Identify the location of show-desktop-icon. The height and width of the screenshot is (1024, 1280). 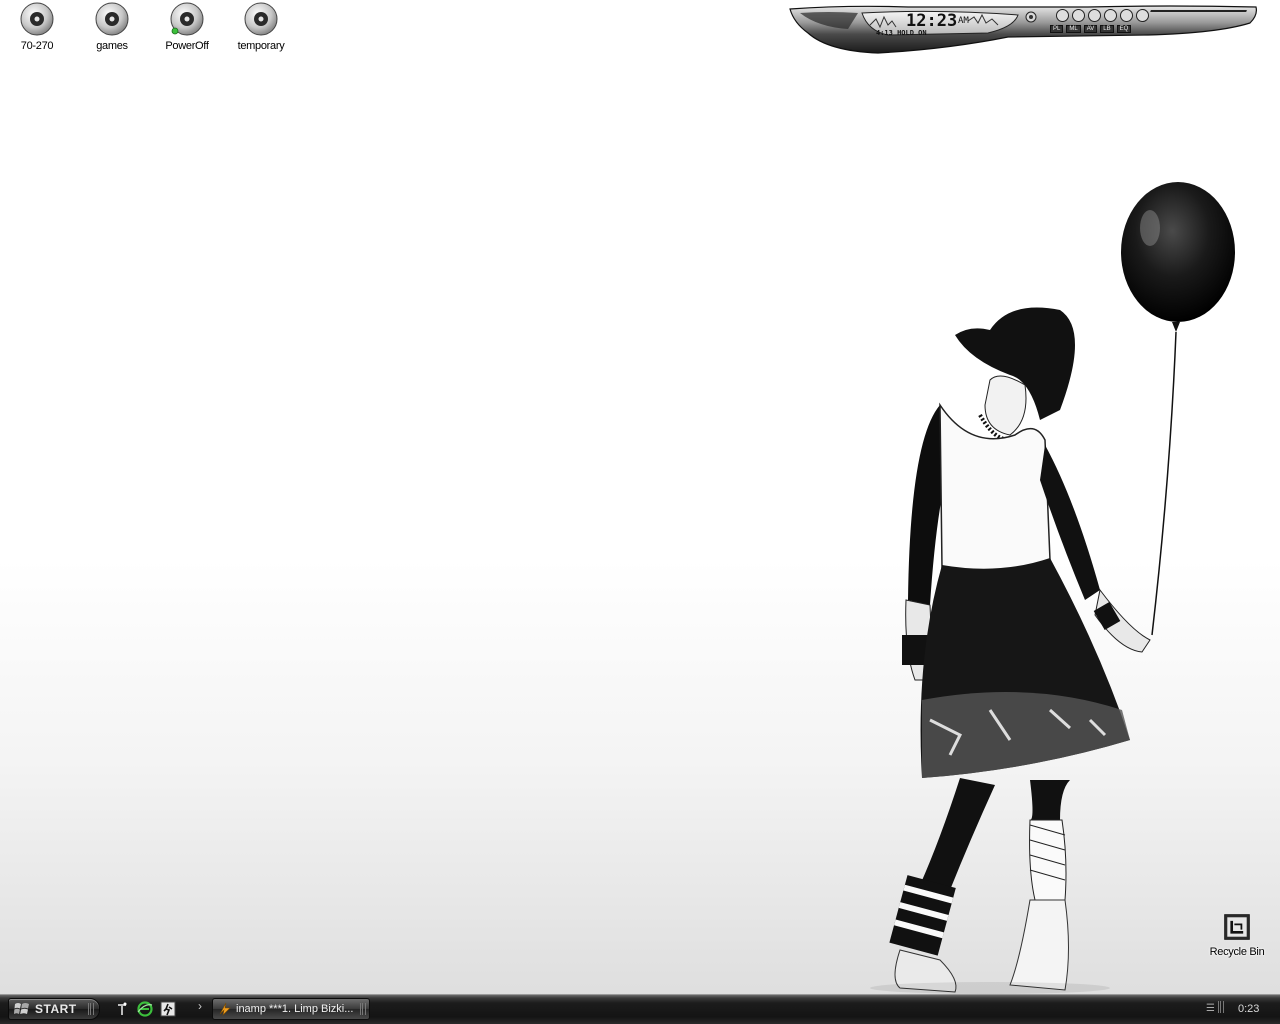
(122, 1009).